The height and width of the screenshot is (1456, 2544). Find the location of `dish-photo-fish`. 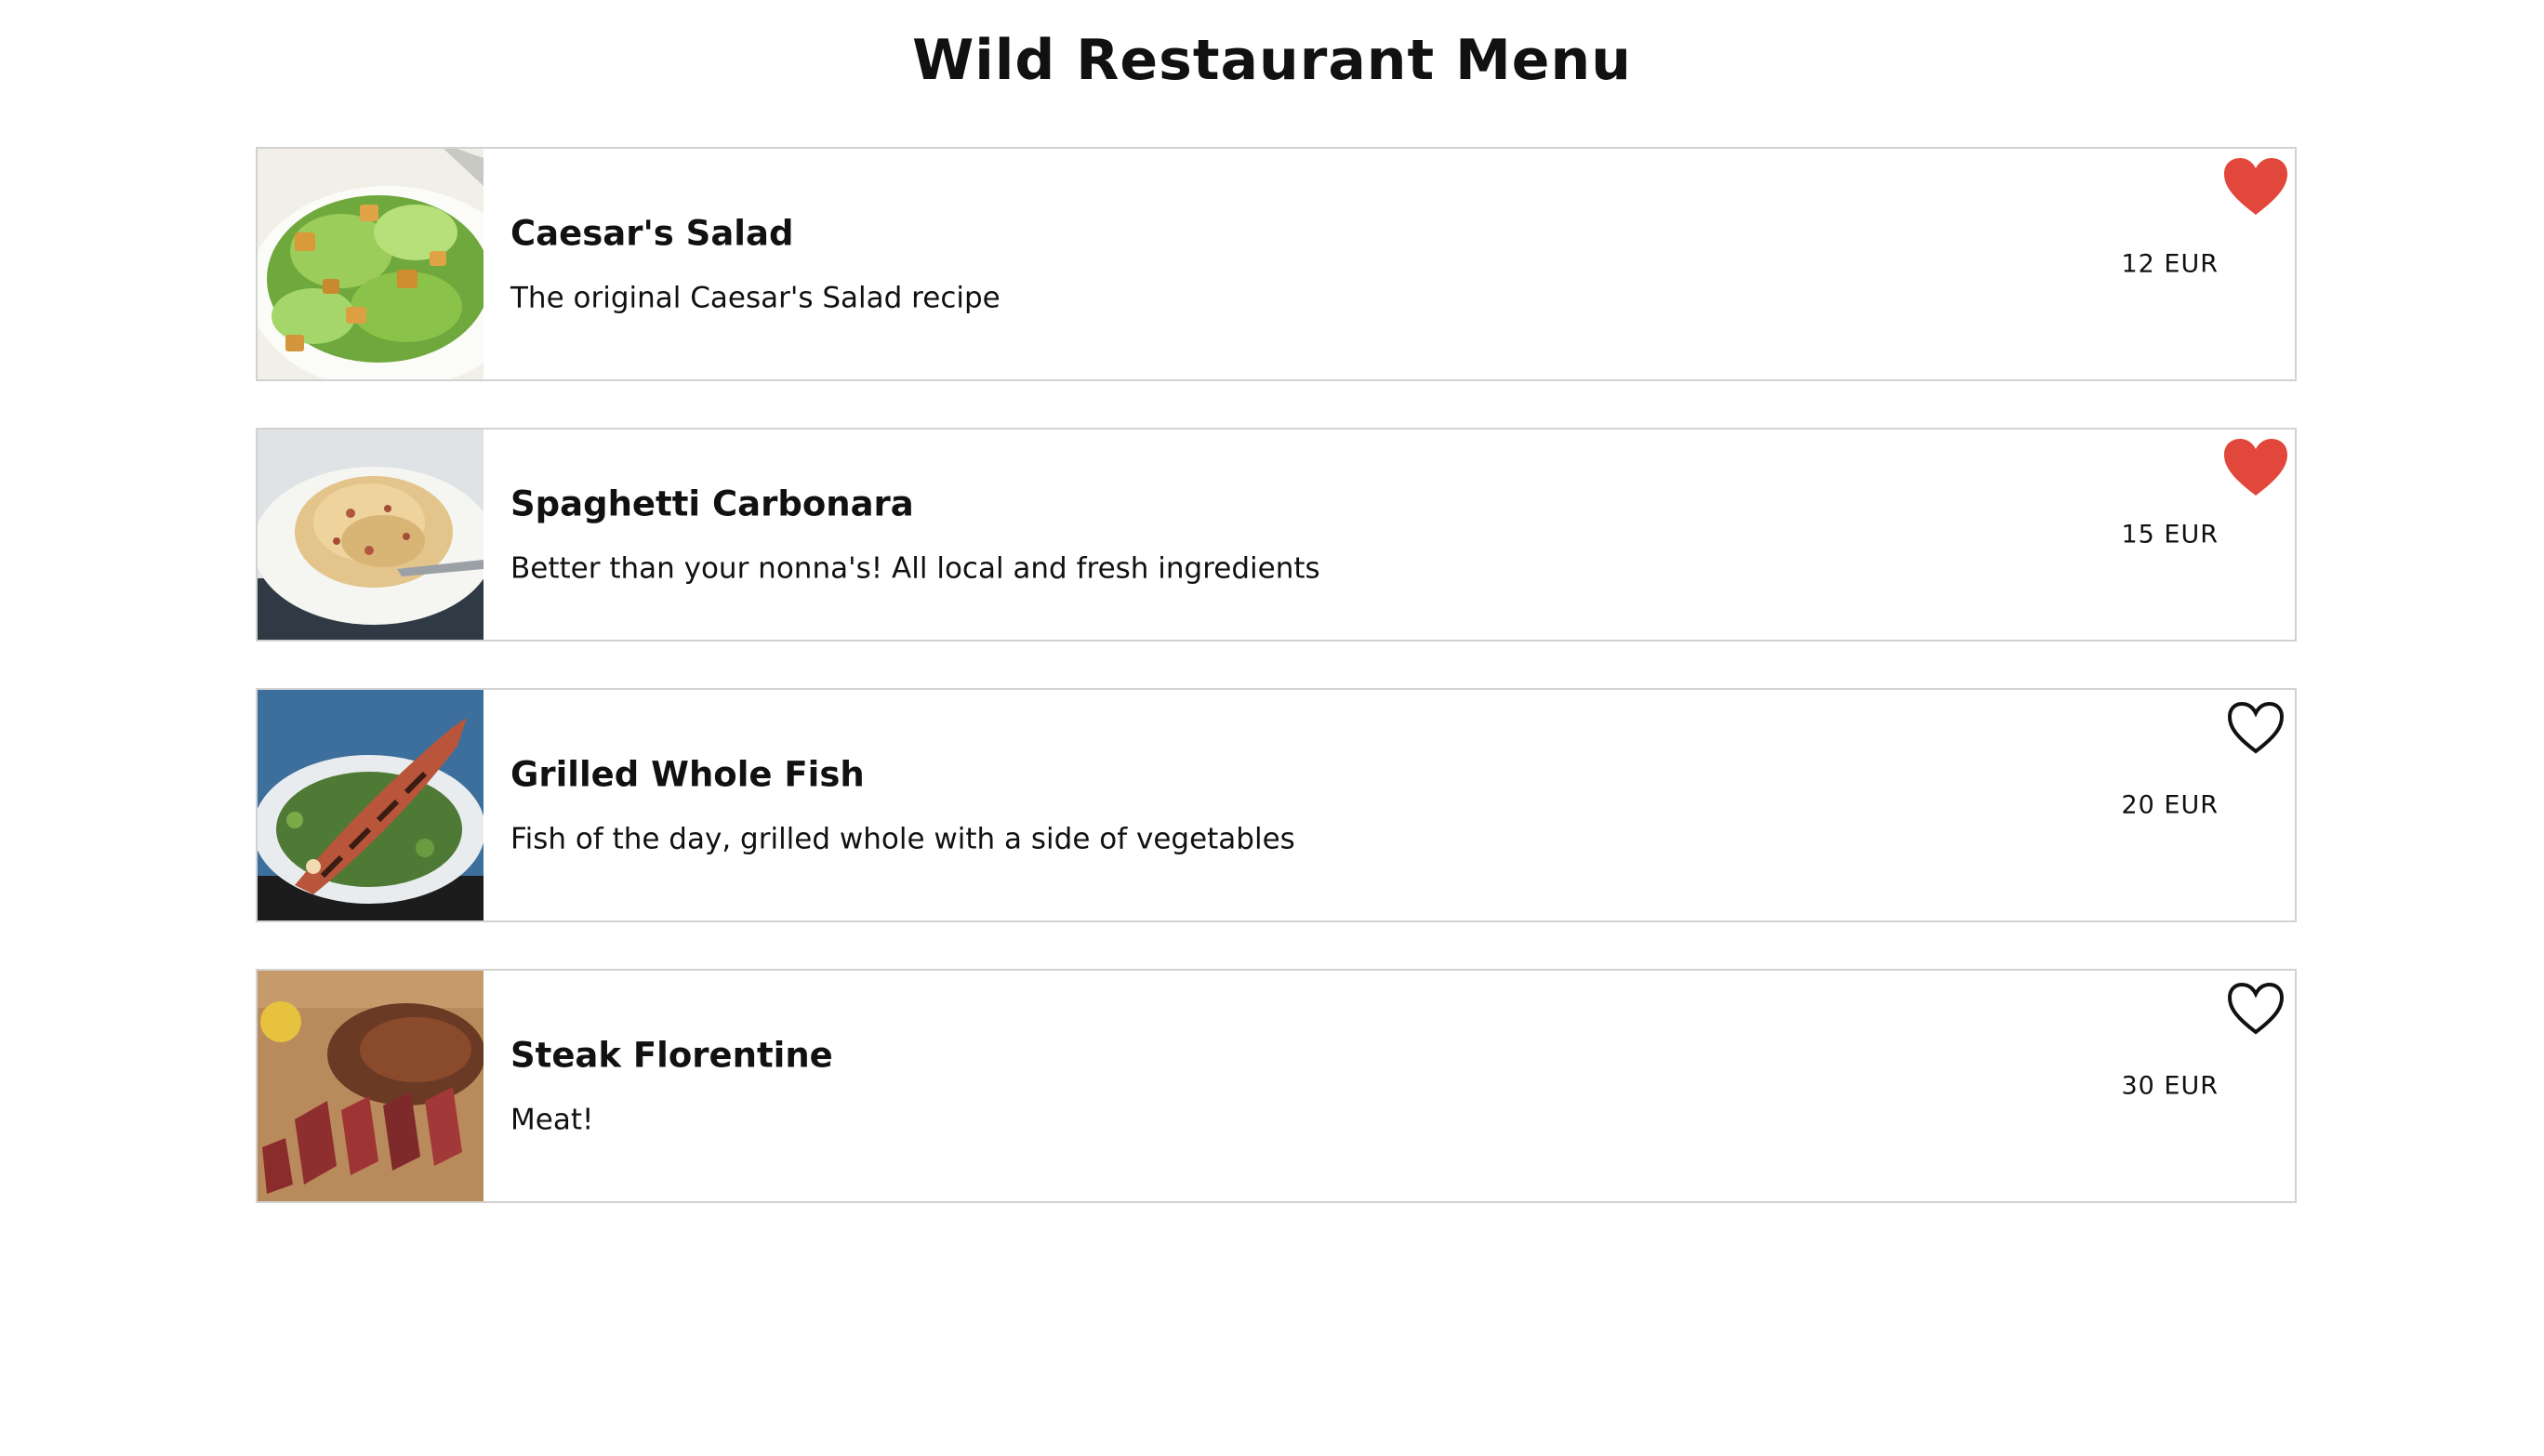

dish-photo-fish is located at coordinates (371, 805).